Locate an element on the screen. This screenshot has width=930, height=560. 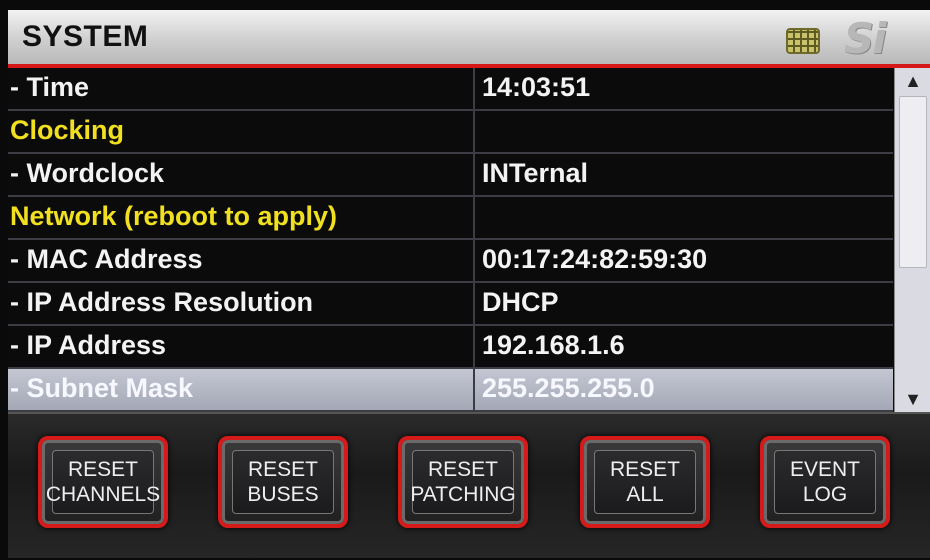
button-face: RESET CHANNELS is located at coordinates (103, 482).